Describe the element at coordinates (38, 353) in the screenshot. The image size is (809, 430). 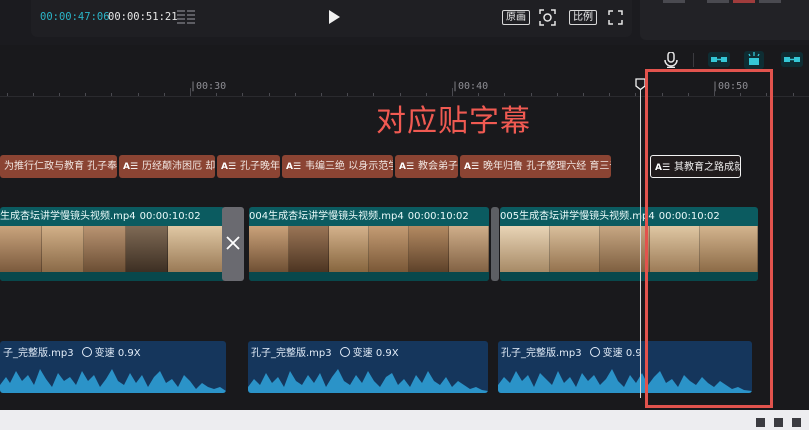
I see `audio-clip-name: 子_完整版.mp3` at that location.